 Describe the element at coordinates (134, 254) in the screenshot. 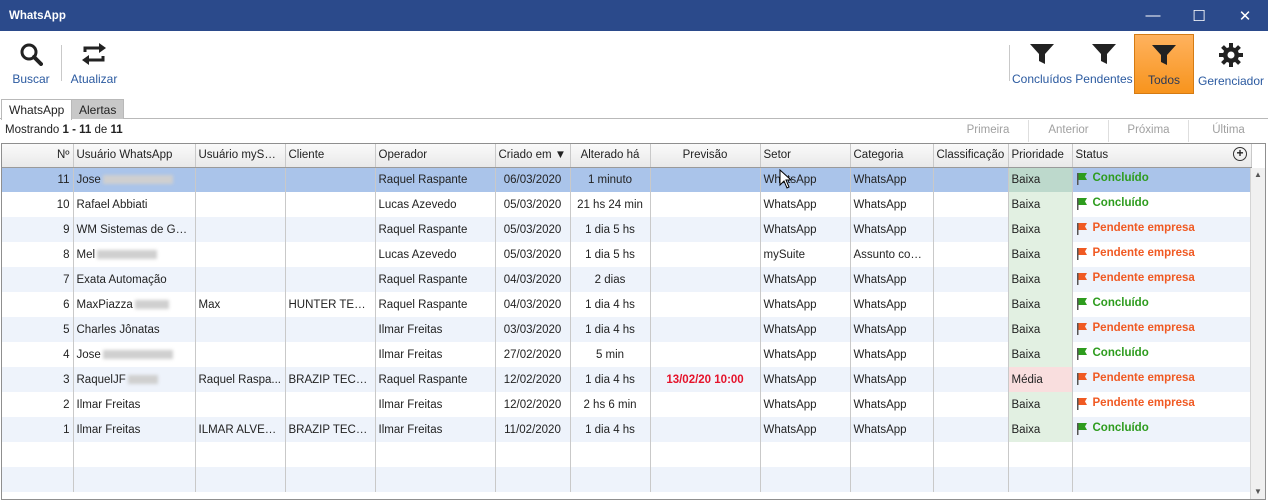

I see `cell-user: Mel` at that location.